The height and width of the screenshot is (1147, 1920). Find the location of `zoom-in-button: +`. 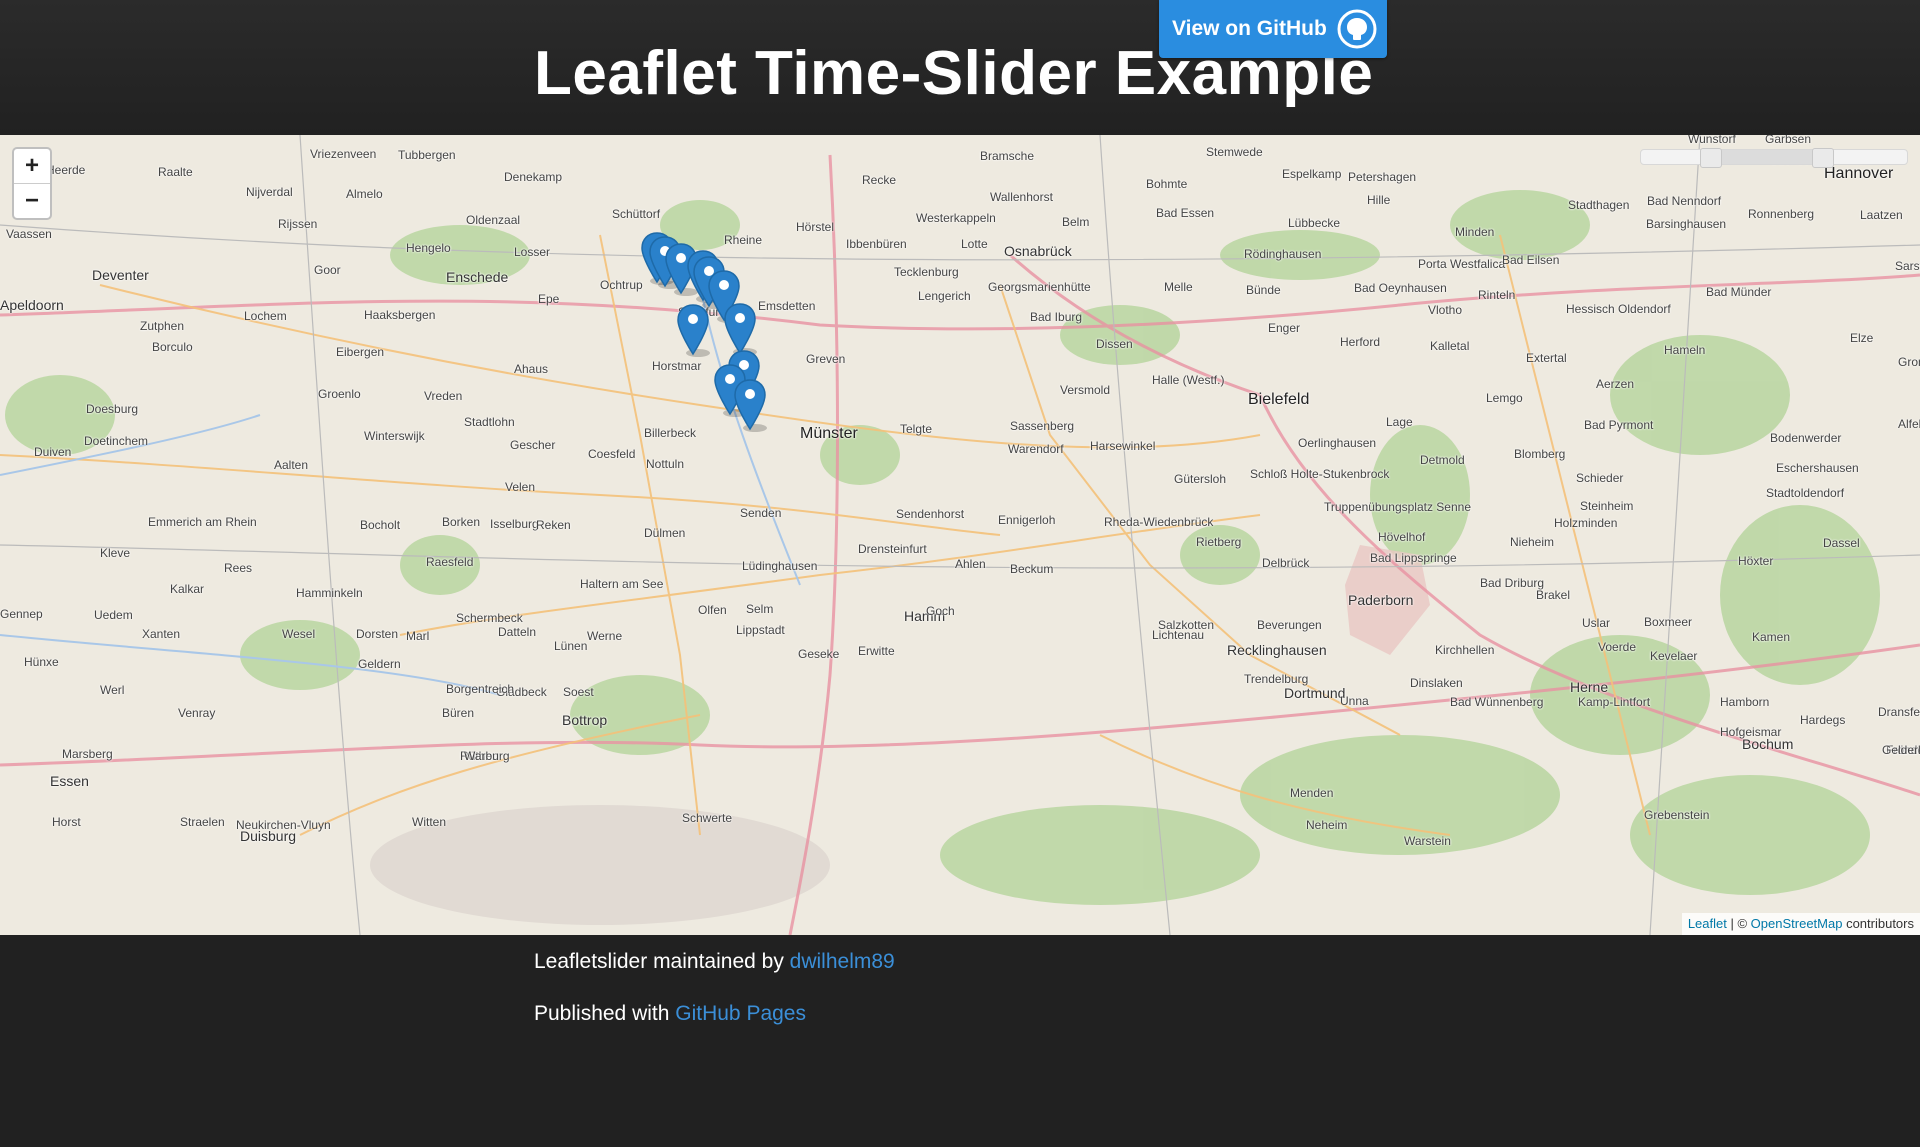

zoom-in-button: + is located at coordinates (32, 166).